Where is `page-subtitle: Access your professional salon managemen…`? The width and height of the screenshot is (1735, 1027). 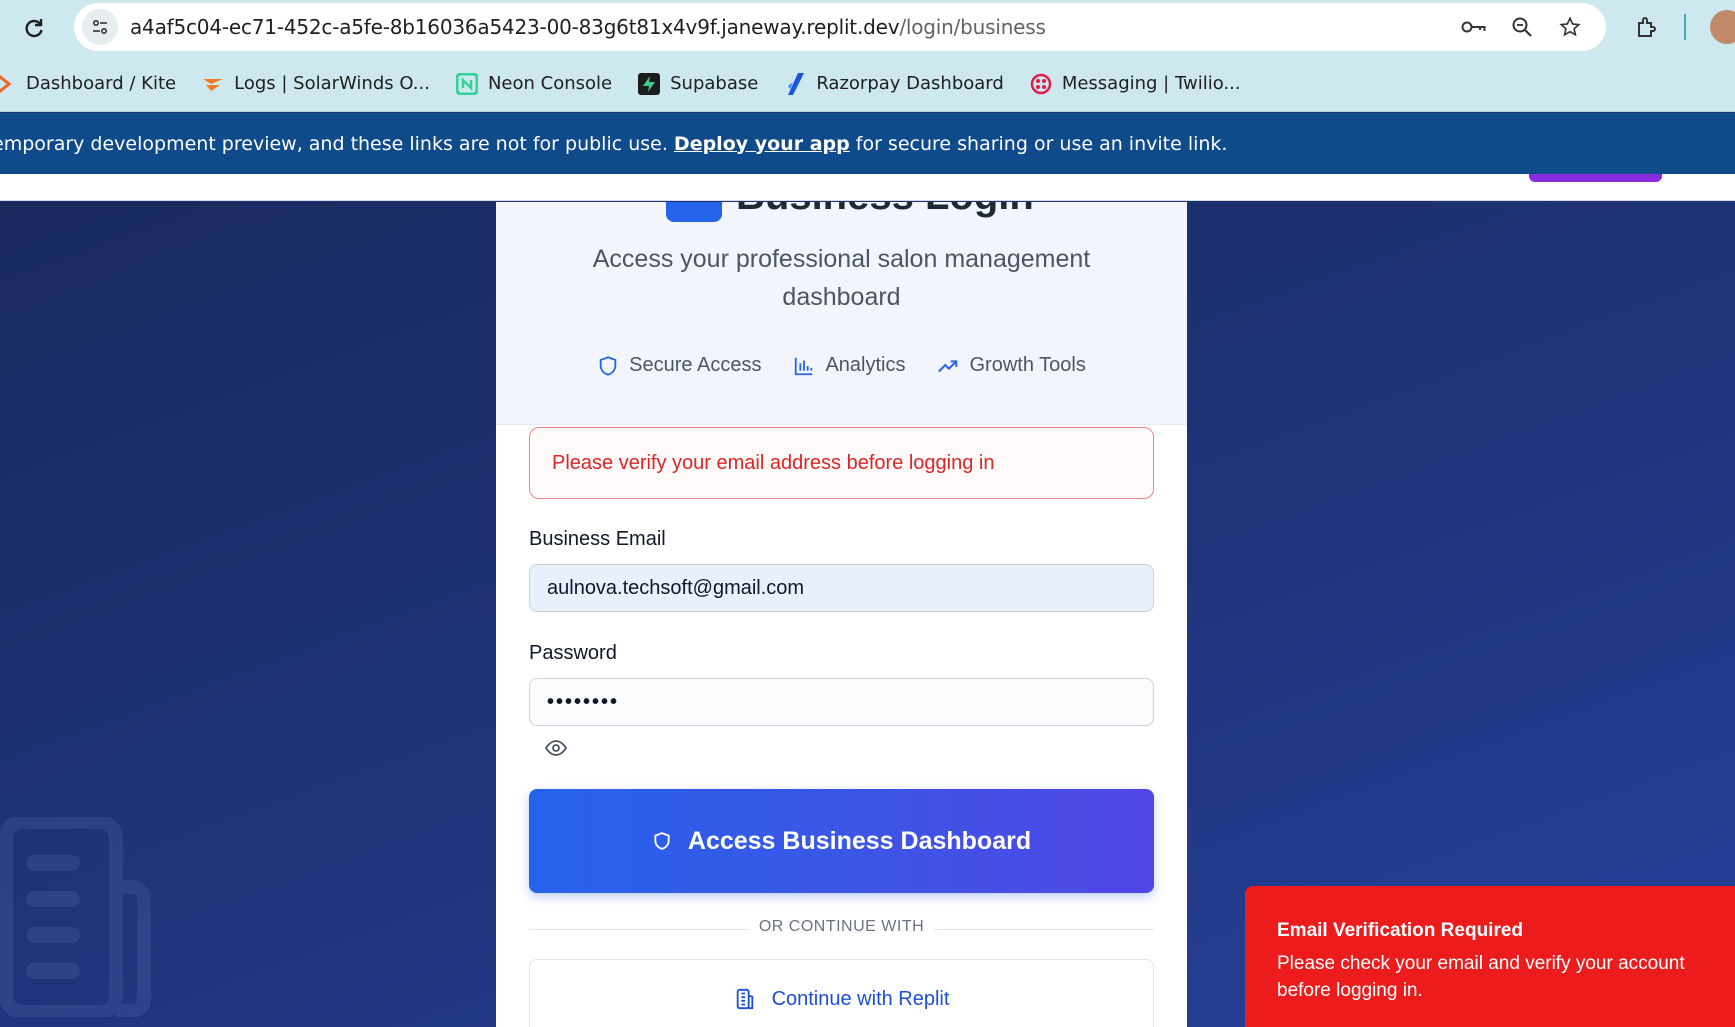 page-subtitle: Access your professional salon managemen… is located at coordinates (841, 278).